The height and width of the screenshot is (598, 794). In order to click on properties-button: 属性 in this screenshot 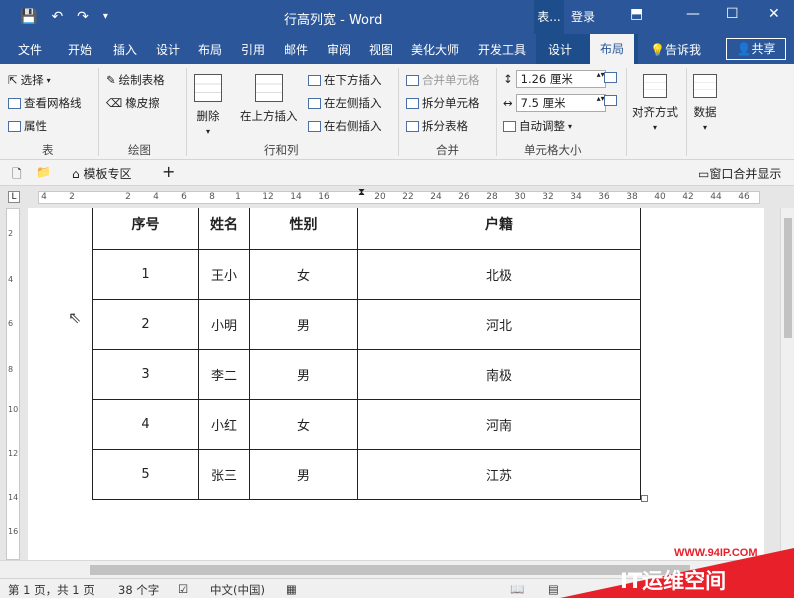, I will do `click(27, 126)`.